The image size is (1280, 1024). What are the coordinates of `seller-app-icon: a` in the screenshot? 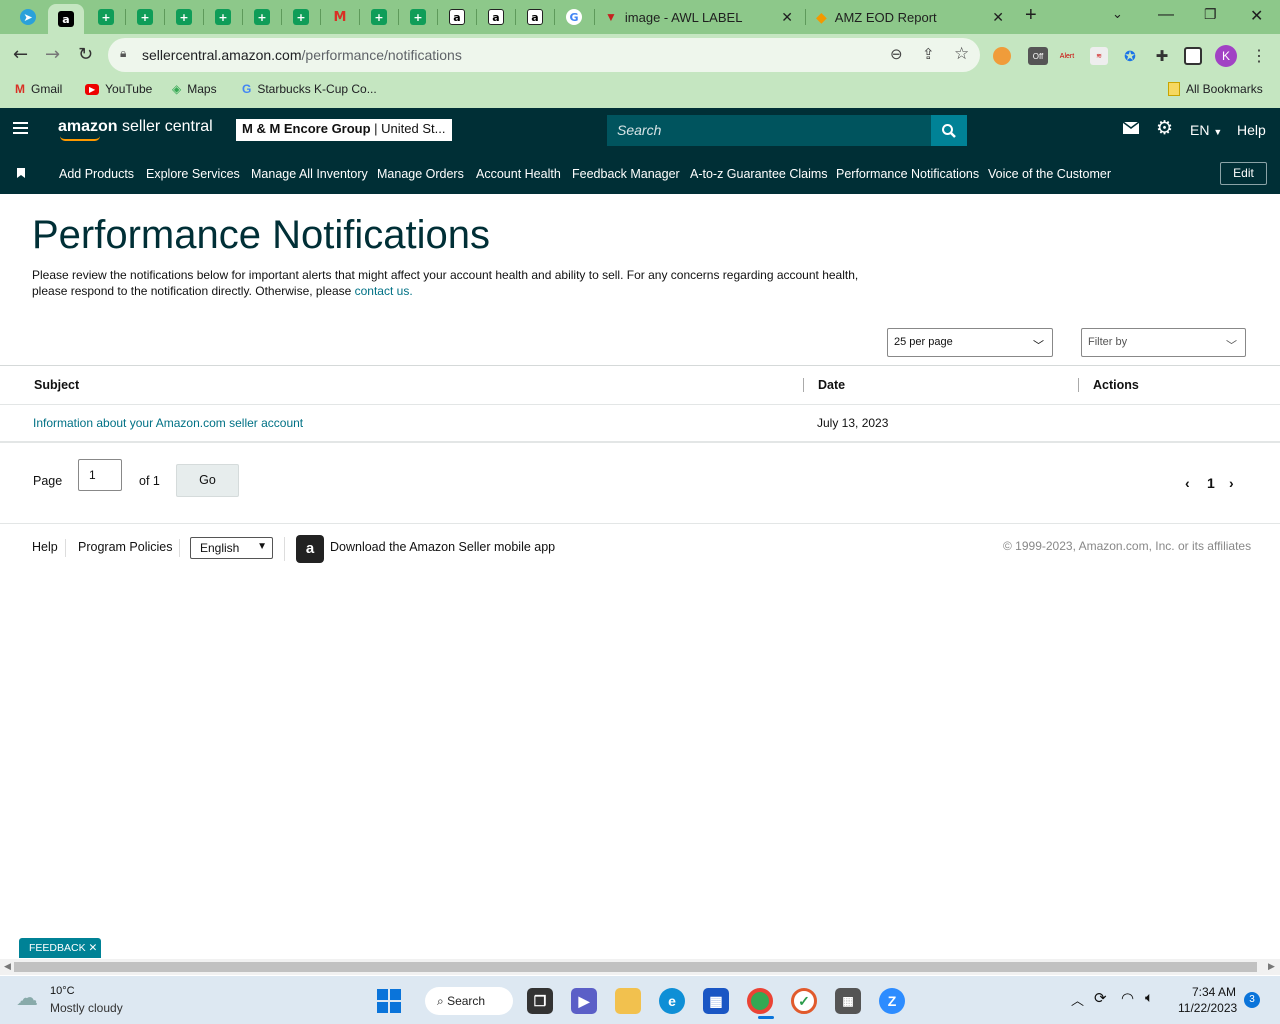 It's located at (310, 549).